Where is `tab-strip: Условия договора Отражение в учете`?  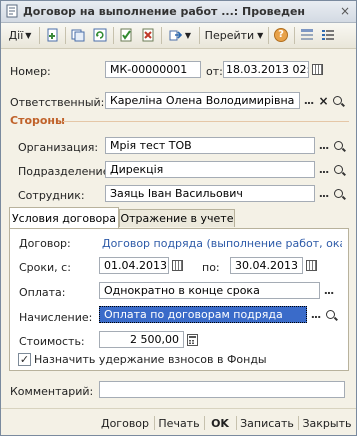
tab-strip: Условия договора Отражение в учете is located at coordinates (179, 218).